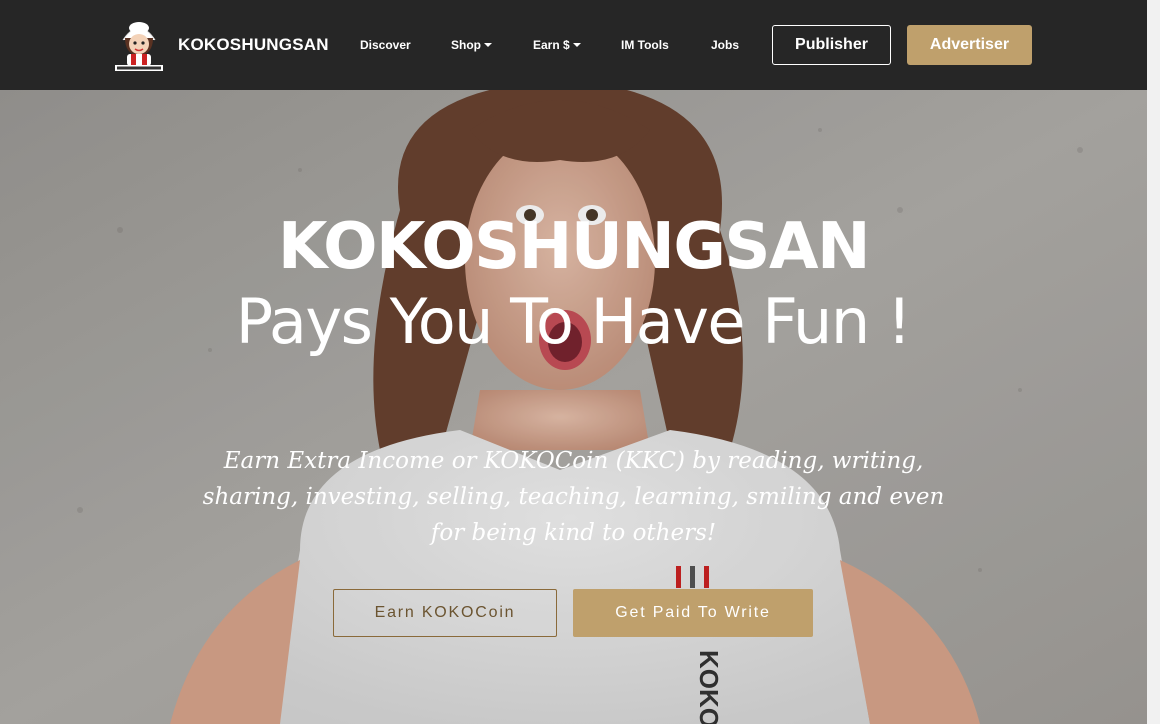 This screenshot has width=1160, height=724. I want to click on earn-kokocoin-button: Earn KOKOCoin, so click(445, 613).